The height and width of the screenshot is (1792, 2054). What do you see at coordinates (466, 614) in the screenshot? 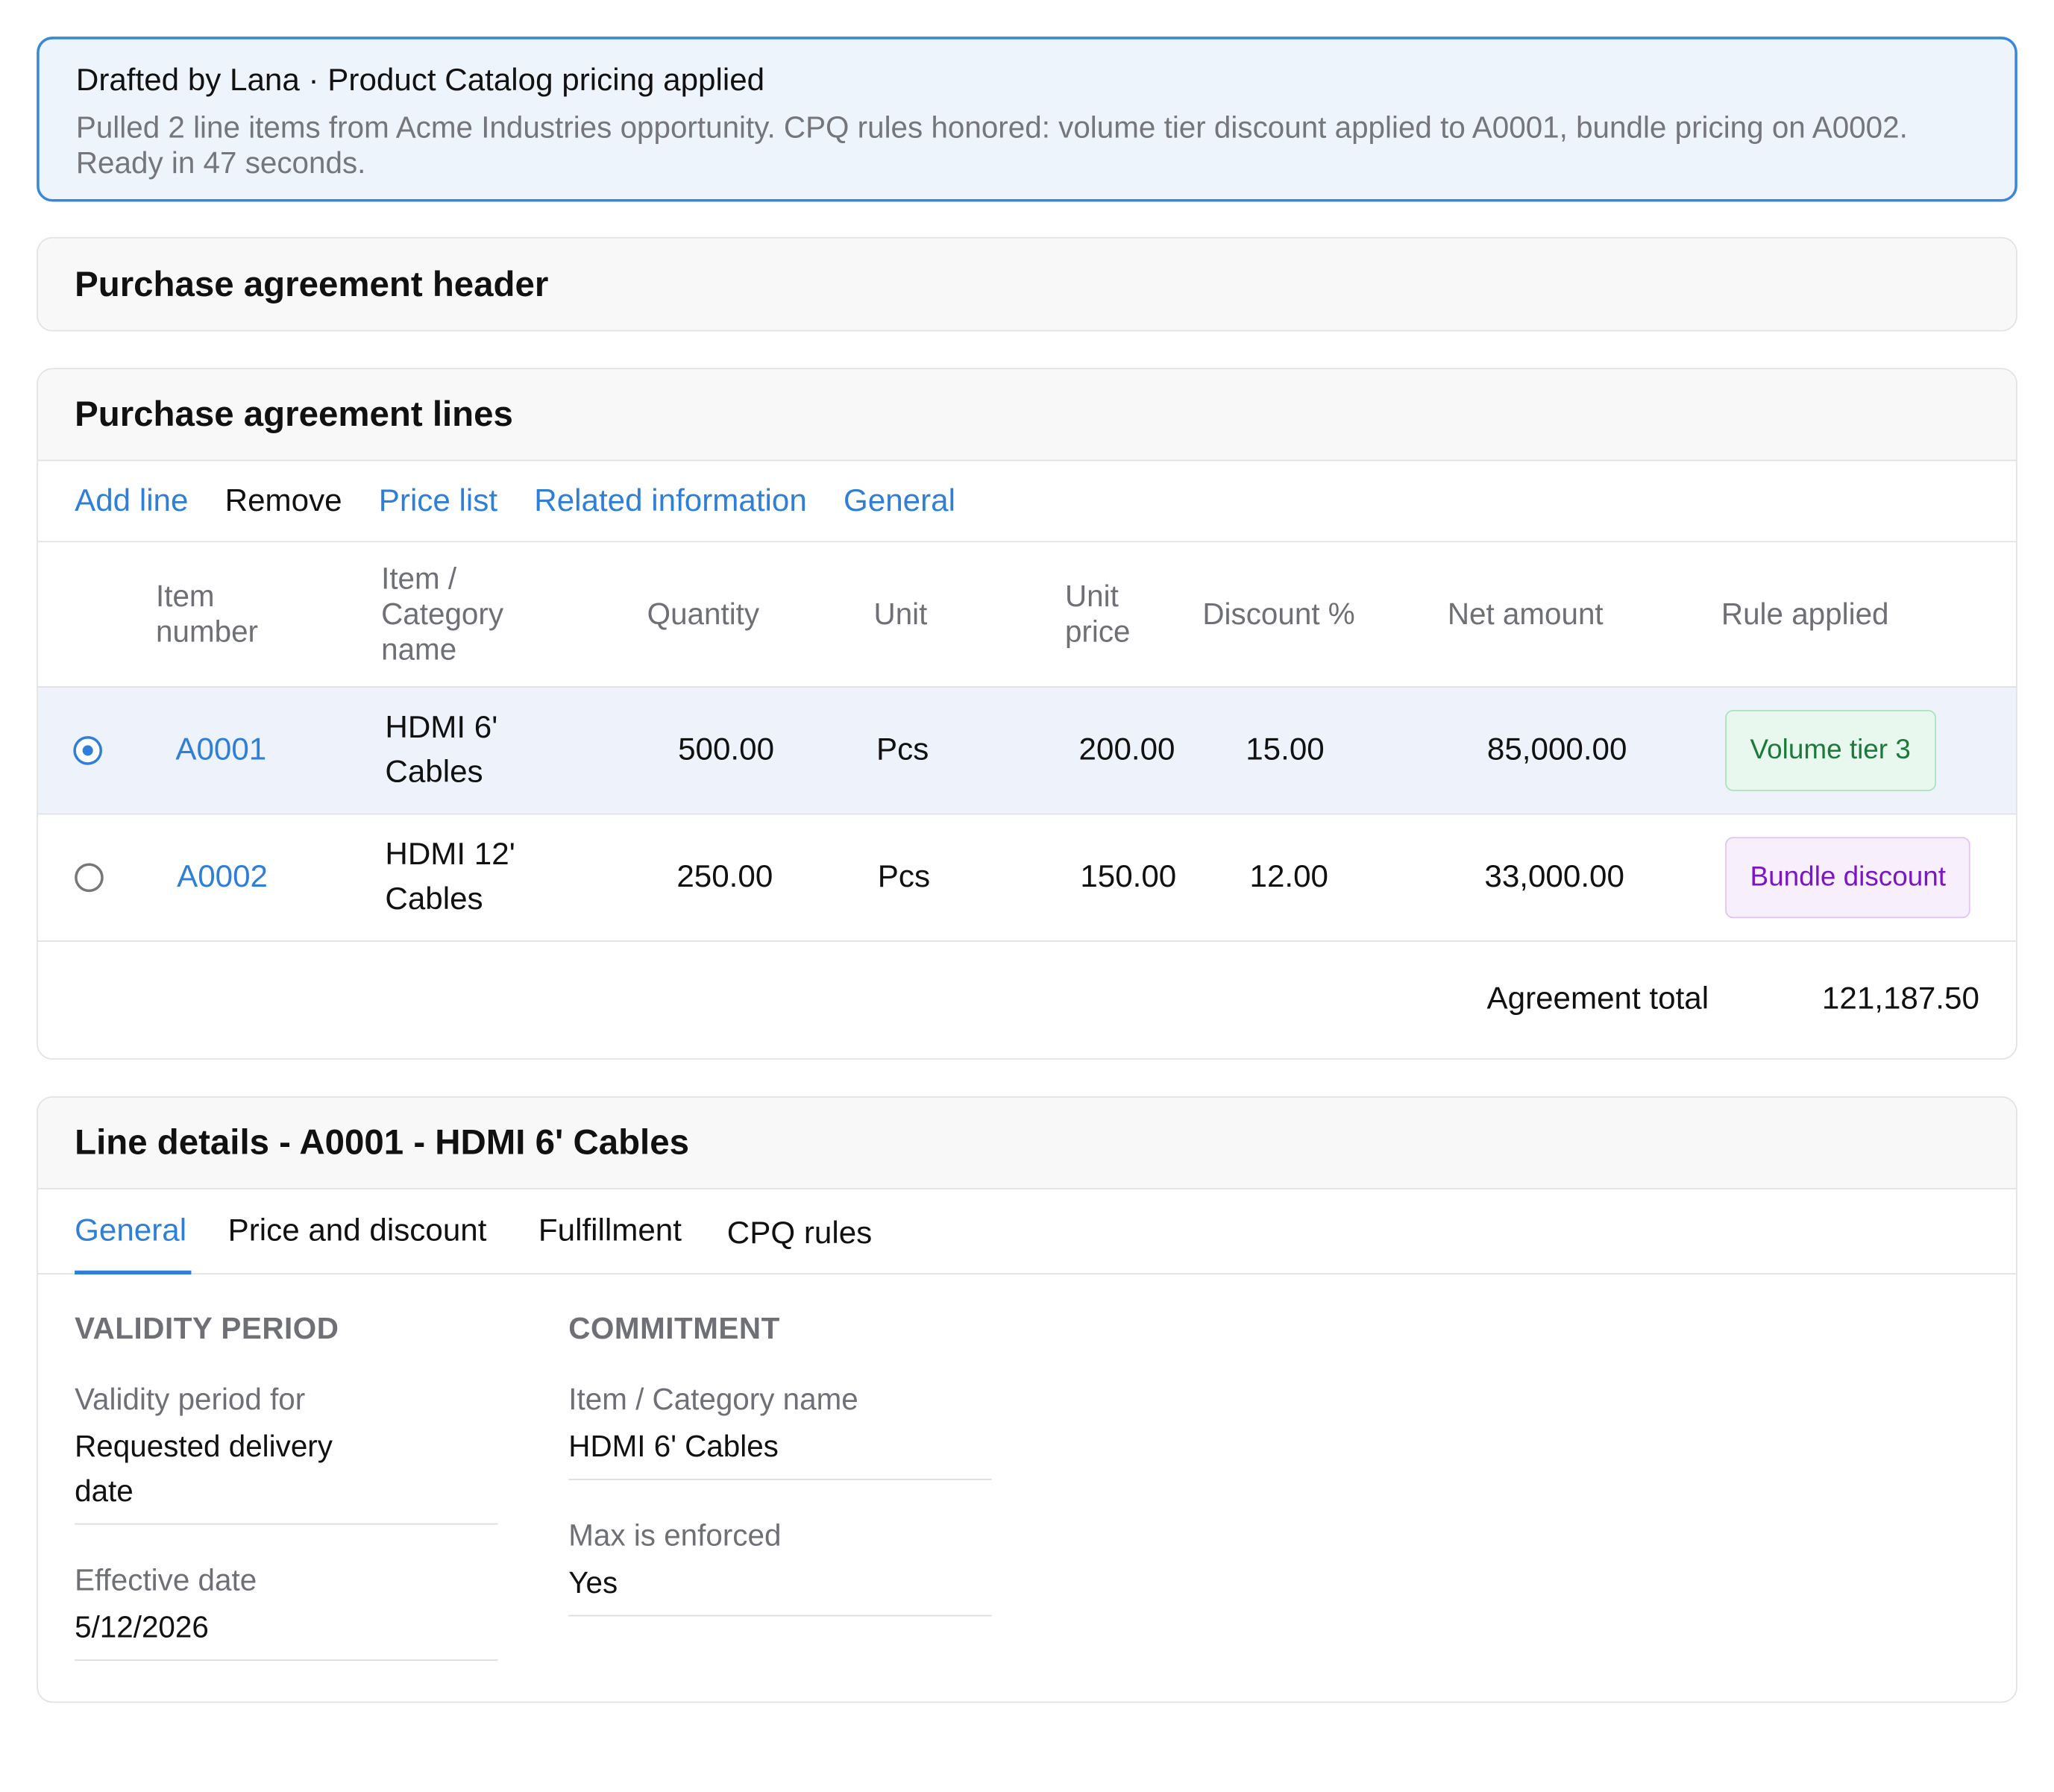
I see `column-header-item-category-name: Item / Category name` at bounding box center [466, 614].